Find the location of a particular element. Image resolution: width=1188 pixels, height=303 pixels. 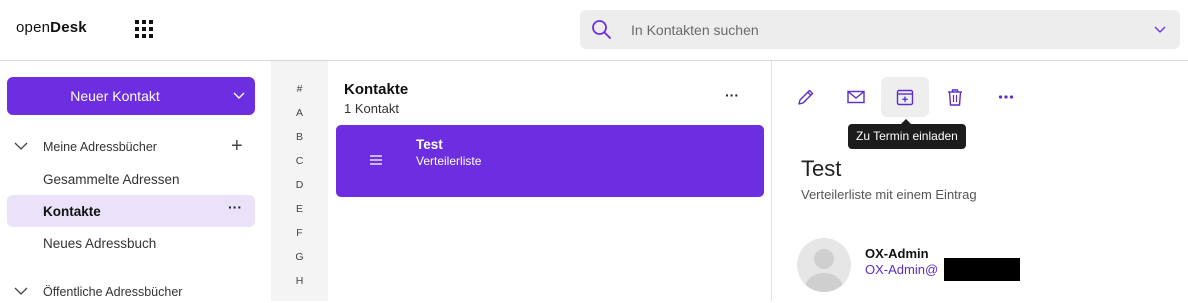

delete-button is located at coordinates (955, 97).